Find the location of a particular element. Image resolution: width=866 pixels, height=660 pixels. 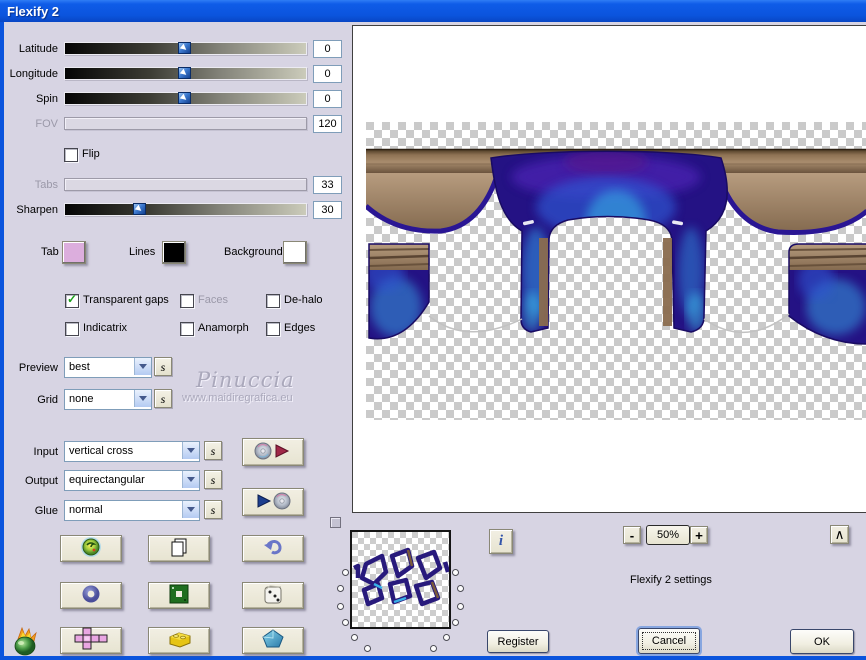

zoom-level: 50% is located at coordinates (668, 535).